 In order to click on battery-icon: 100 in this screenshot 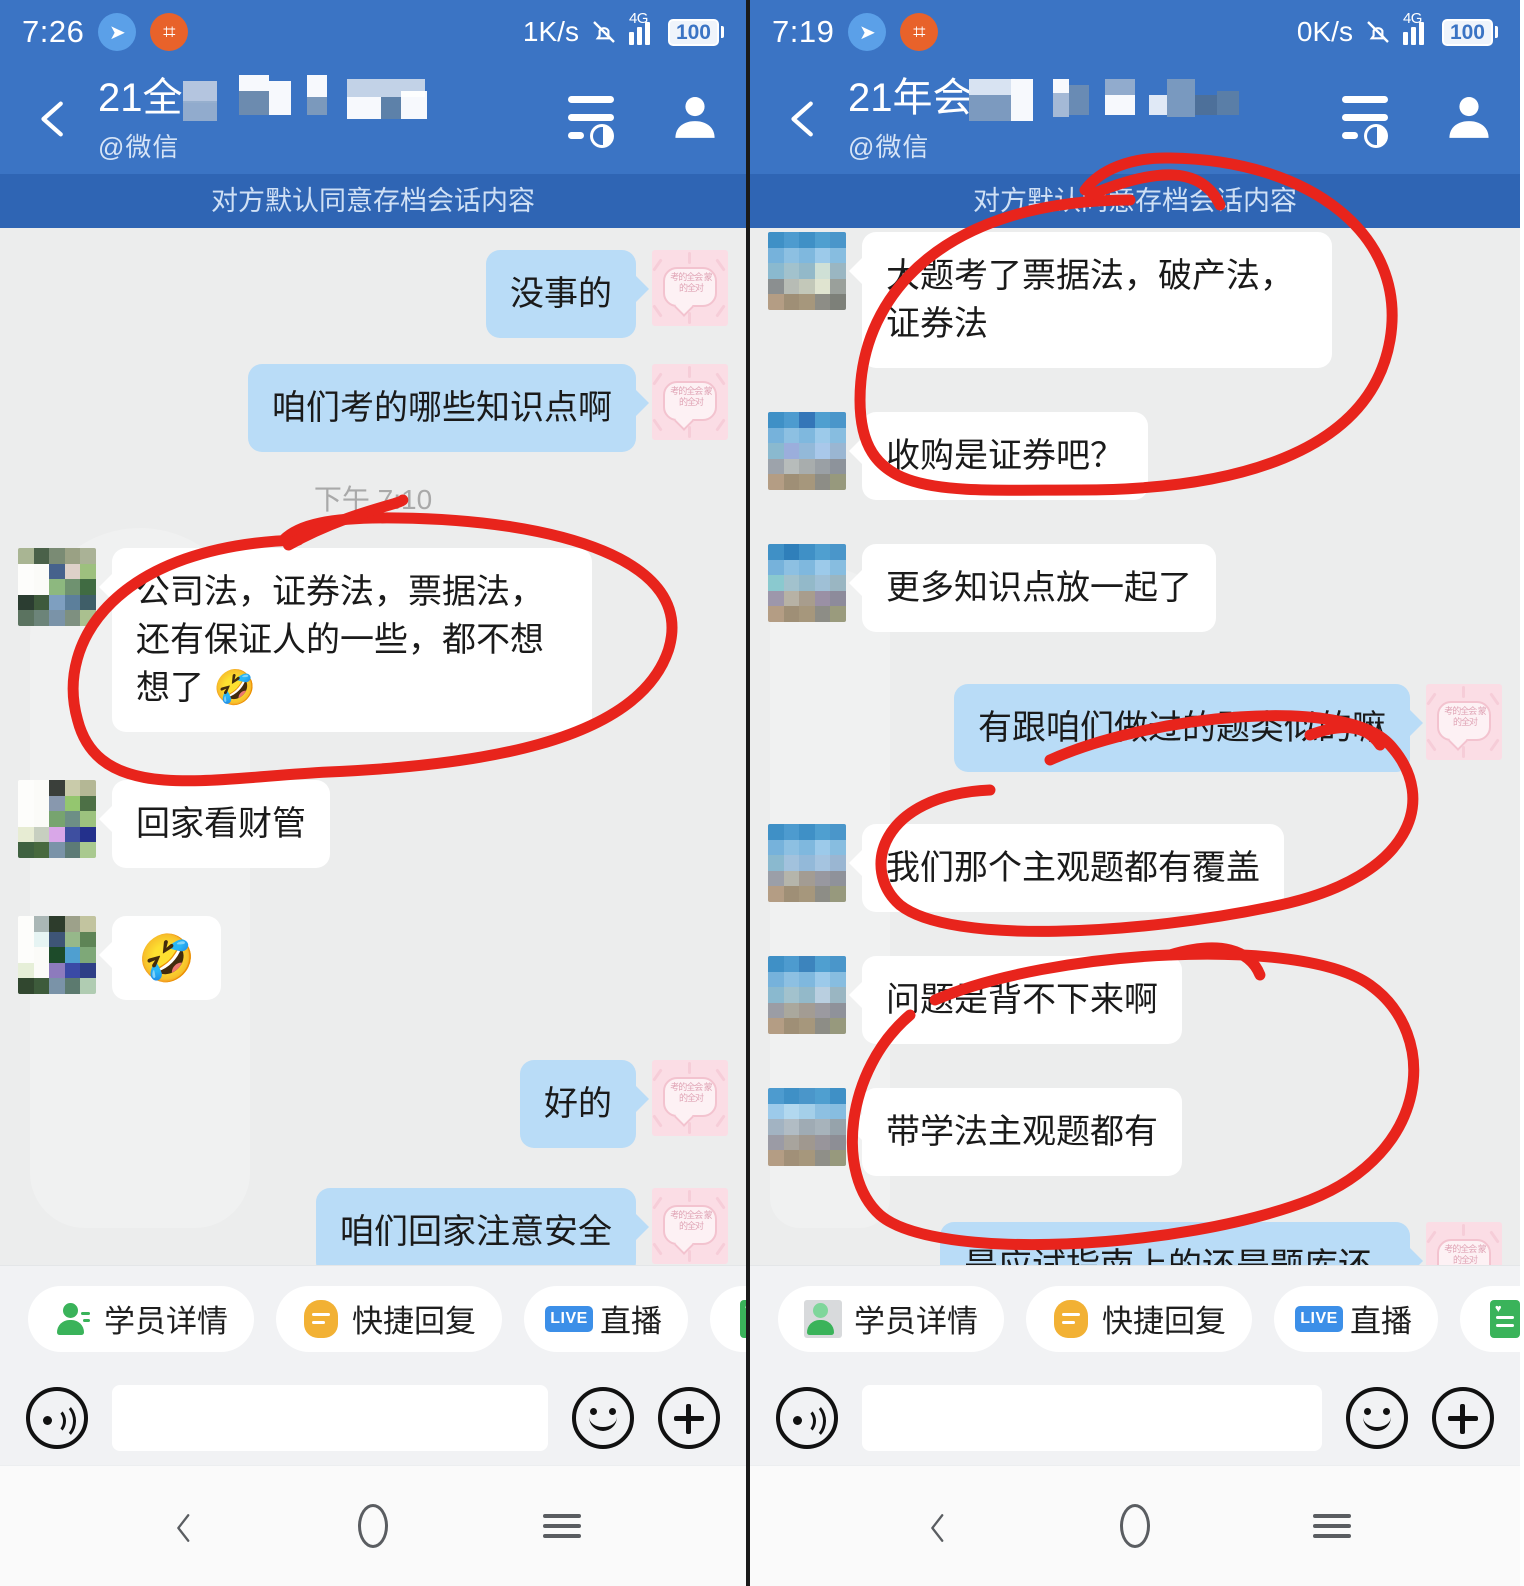, I will do `click(1469, 32)`.